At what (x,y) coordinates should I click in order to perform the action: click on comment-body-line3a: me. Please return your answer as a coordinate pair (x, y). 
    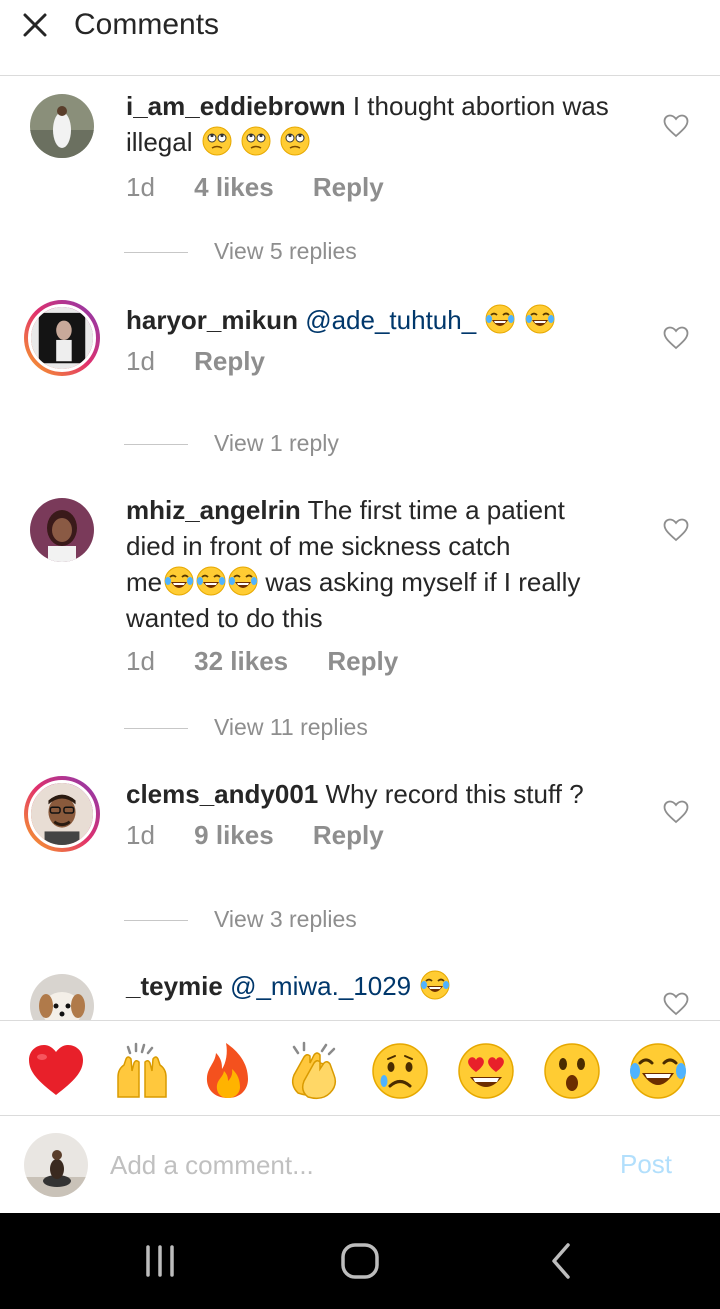
    Looking at the image, I should click on (144, 582).